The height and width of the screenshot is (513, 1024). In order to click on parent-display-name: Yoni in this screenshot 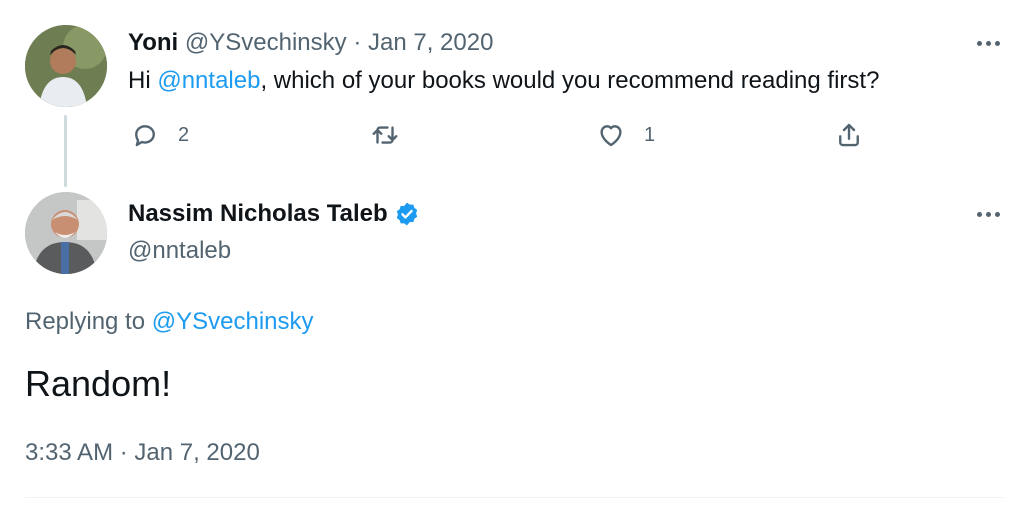, I will do `click(153, 42)`.